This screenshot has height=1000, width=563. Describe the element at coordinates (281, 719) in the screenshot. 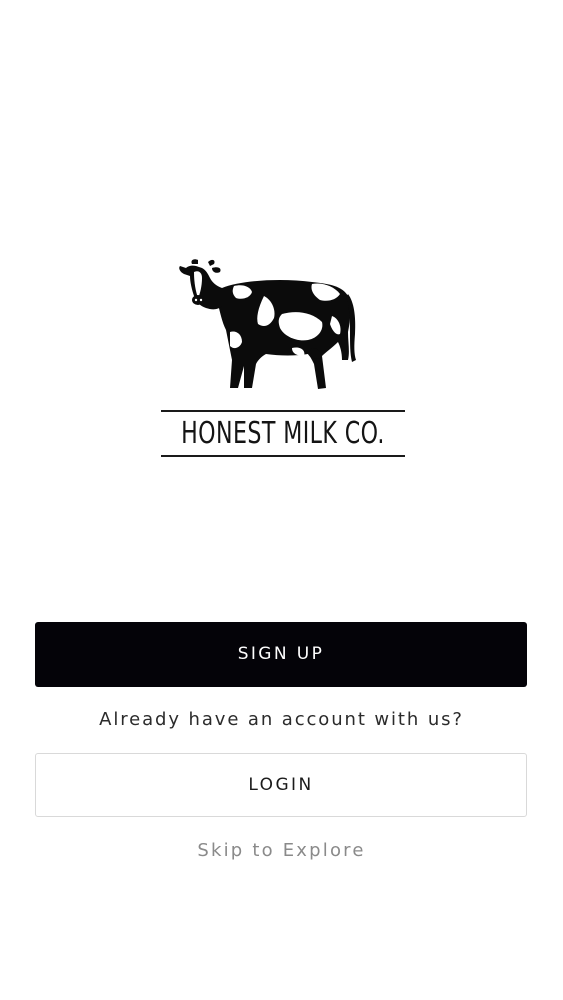

I see `account-prompt-text: Already have an account with us?` at that location.